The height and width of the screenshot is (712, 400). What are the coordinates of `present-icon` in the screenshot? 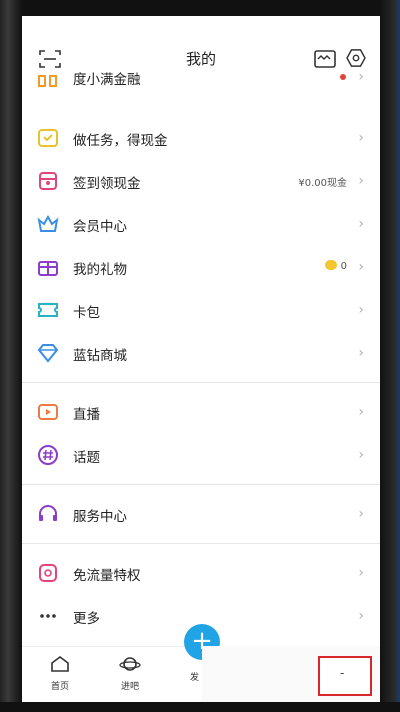 It's located at (48, 268).